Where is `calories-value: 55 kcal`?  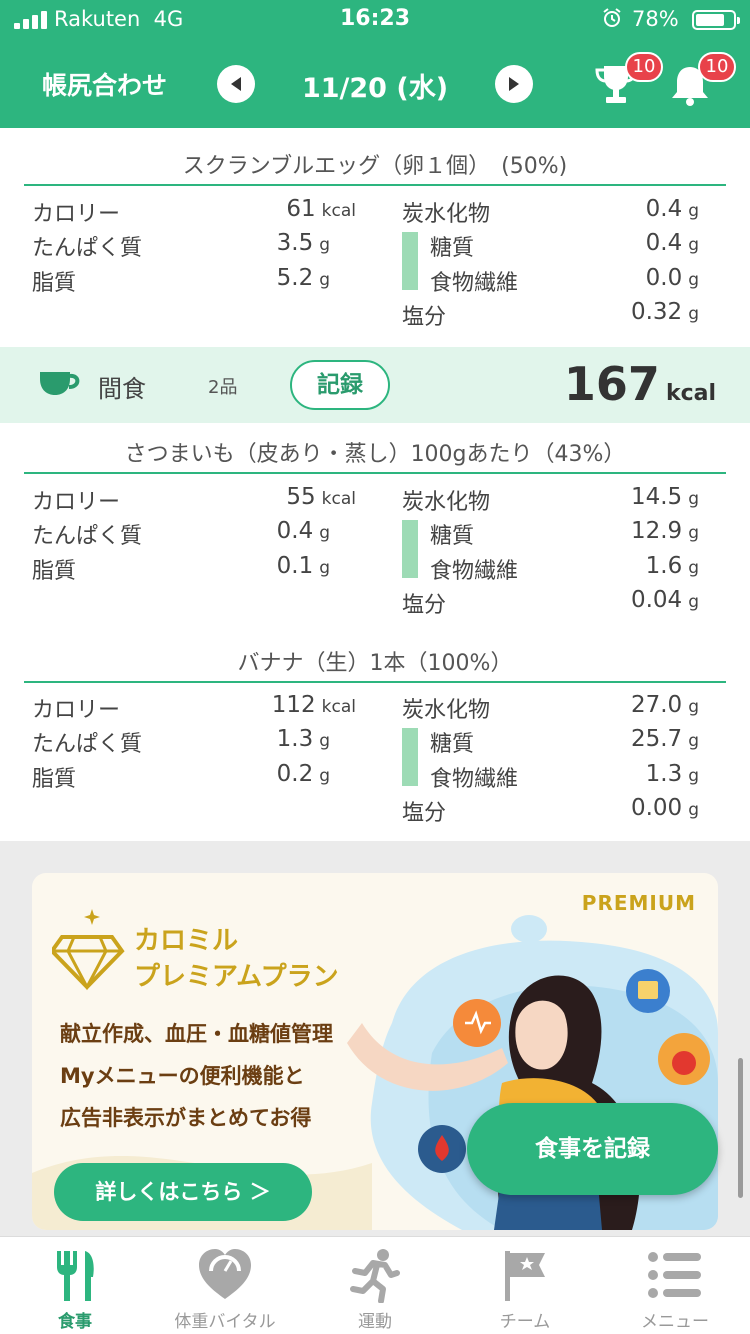 calories-value: 55 kcal is located at coordinates (321, 497).